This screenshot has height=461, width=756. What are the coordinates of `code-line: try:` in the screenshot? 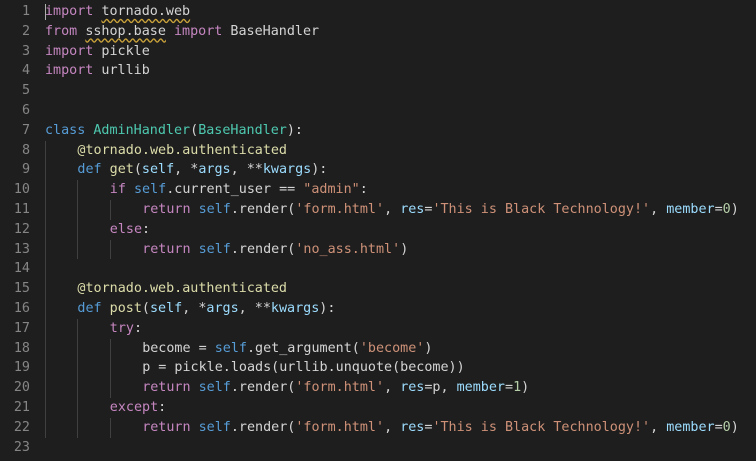 It's located at (400, 328).